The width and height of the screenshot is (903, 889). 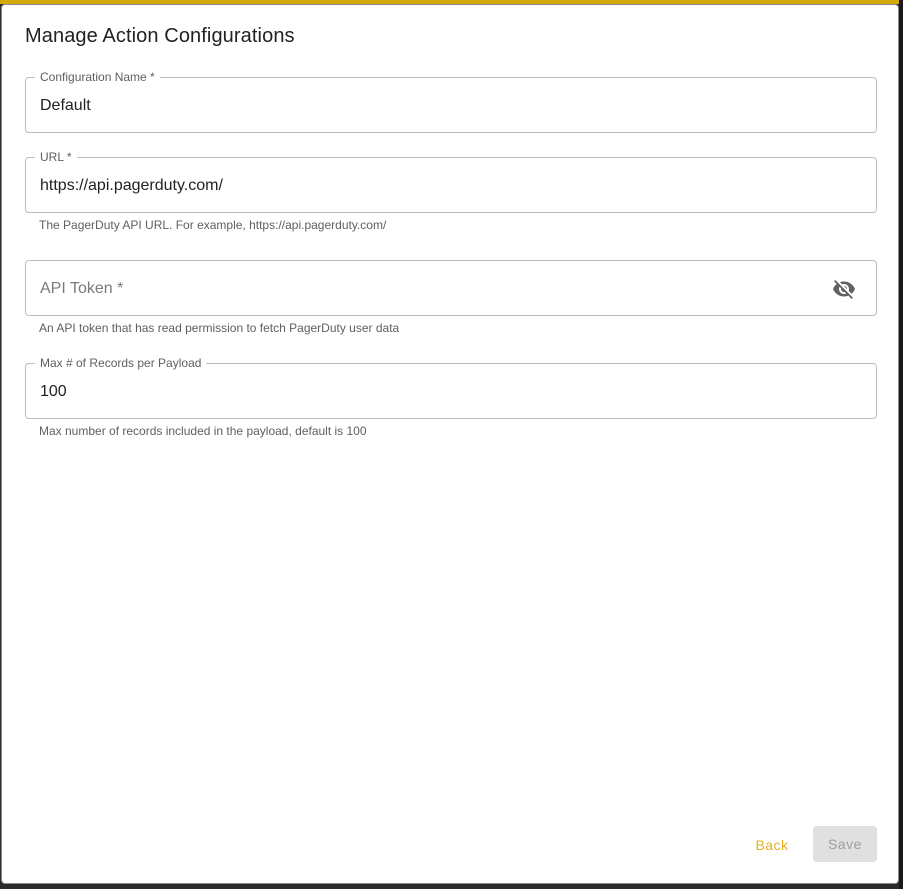 What do you see at coordinates (844, 289) in the screenshot?
I see `visibility-off-icon` at bounding box center [844, 289].